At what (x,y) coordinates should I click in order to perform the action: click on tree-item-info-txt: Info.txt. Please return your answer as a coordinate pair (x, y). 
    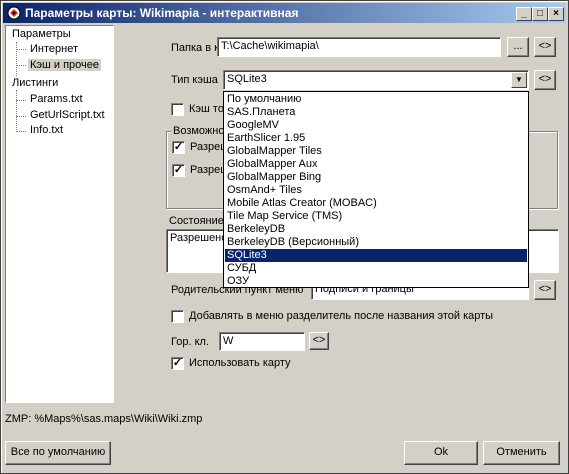
    Looking at the image, I should click on (46, 130).